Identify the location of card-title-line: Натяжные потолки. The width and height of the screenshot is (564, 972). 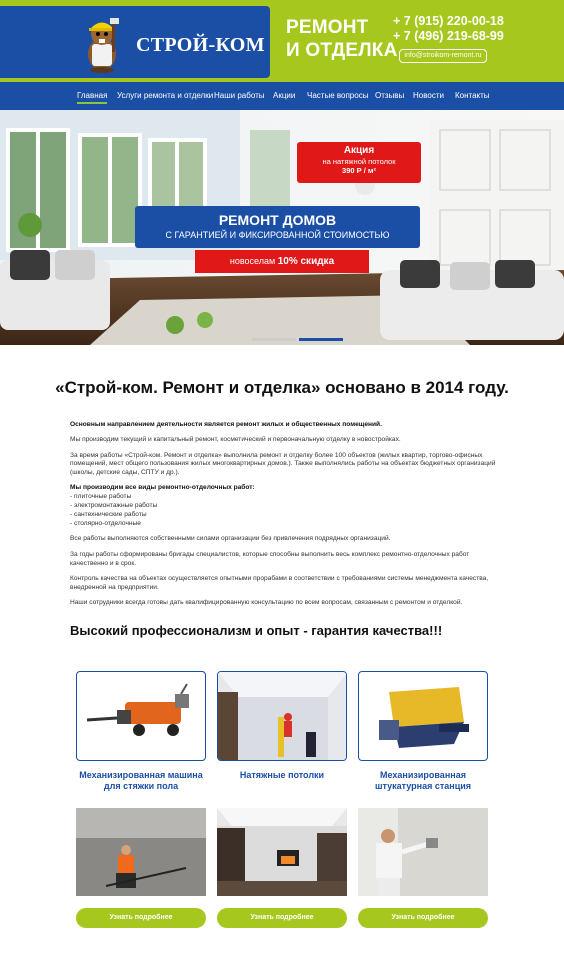
(282, 775).